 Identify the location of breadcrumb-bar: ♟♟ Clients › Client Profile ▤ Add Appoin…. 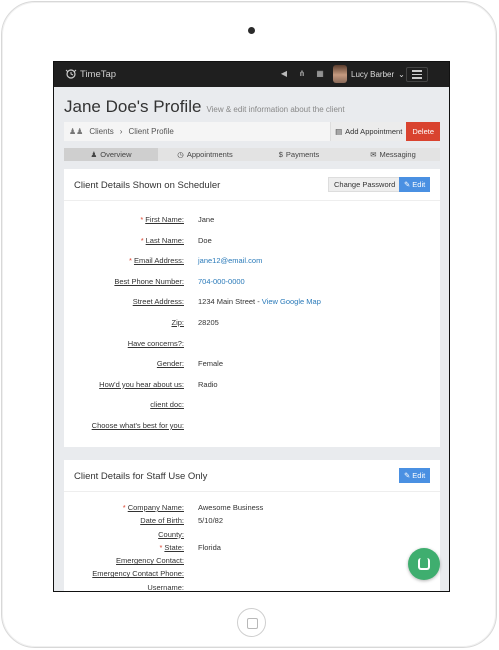
(252, 131).